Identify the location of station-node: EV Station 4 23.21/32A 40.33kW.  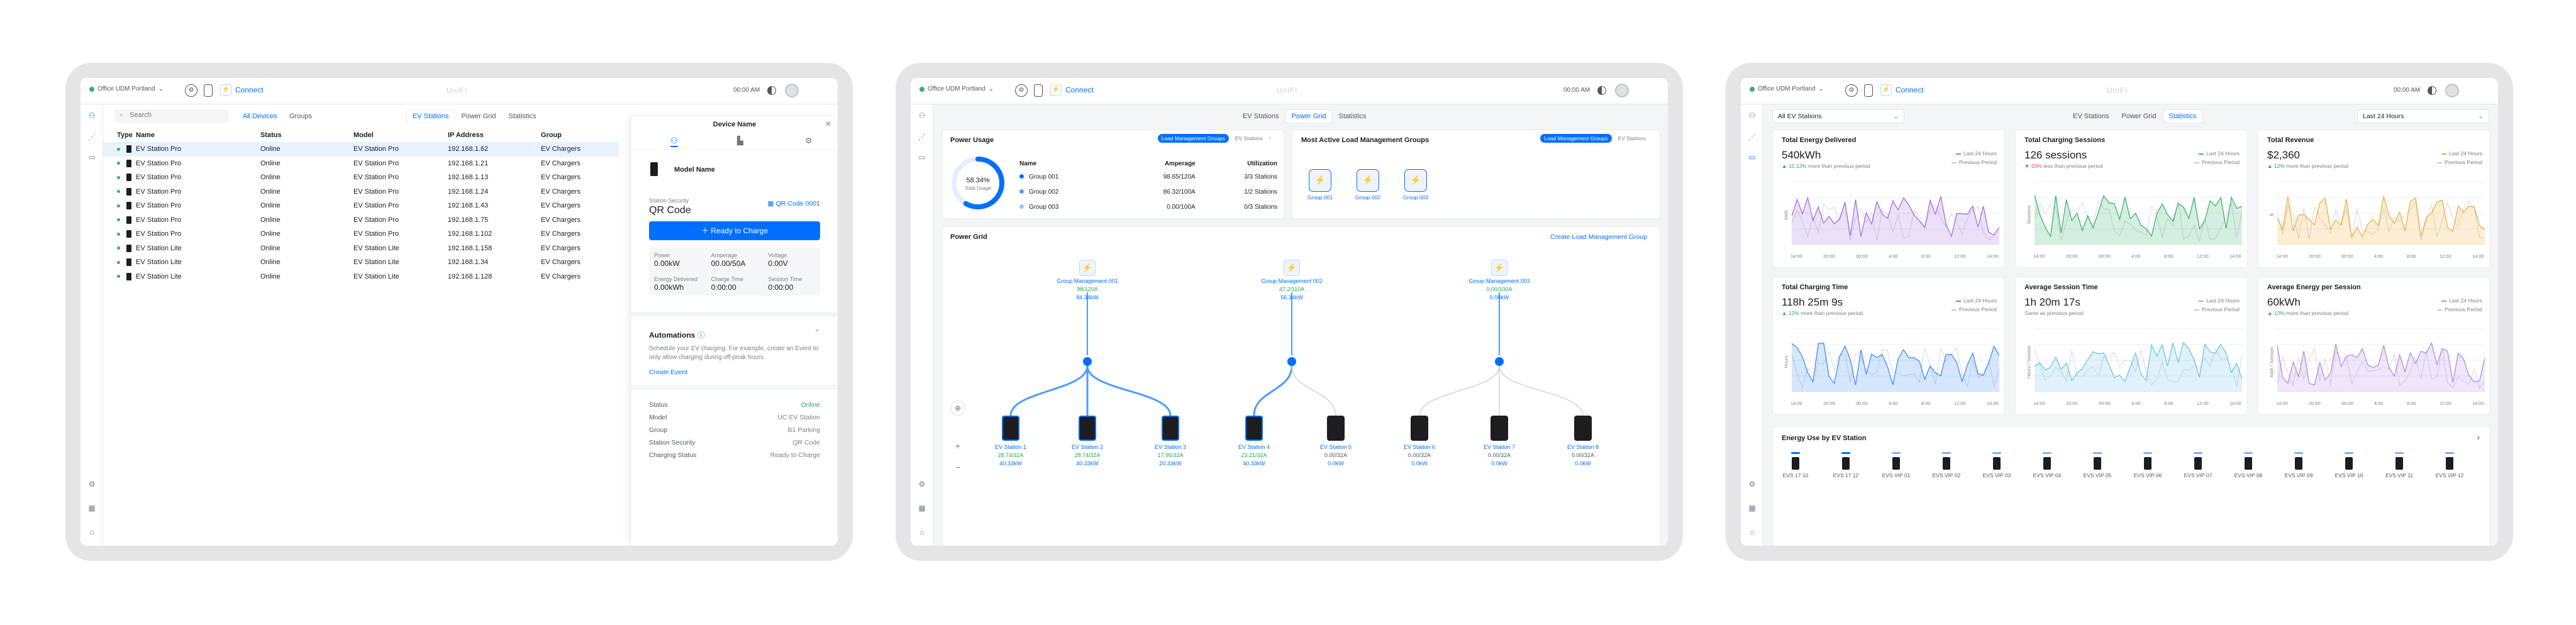
(1254, 441).